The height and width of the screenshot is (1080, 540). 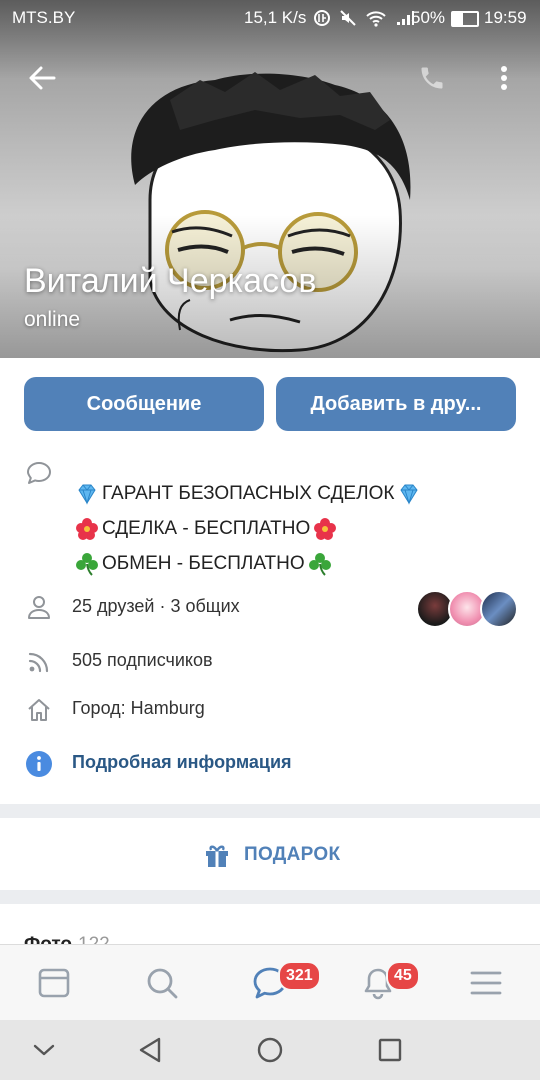 I want to click on system-status-bar: MTS.BY 15,1 K/s 50% 19:59, so click(x=270, y=18).